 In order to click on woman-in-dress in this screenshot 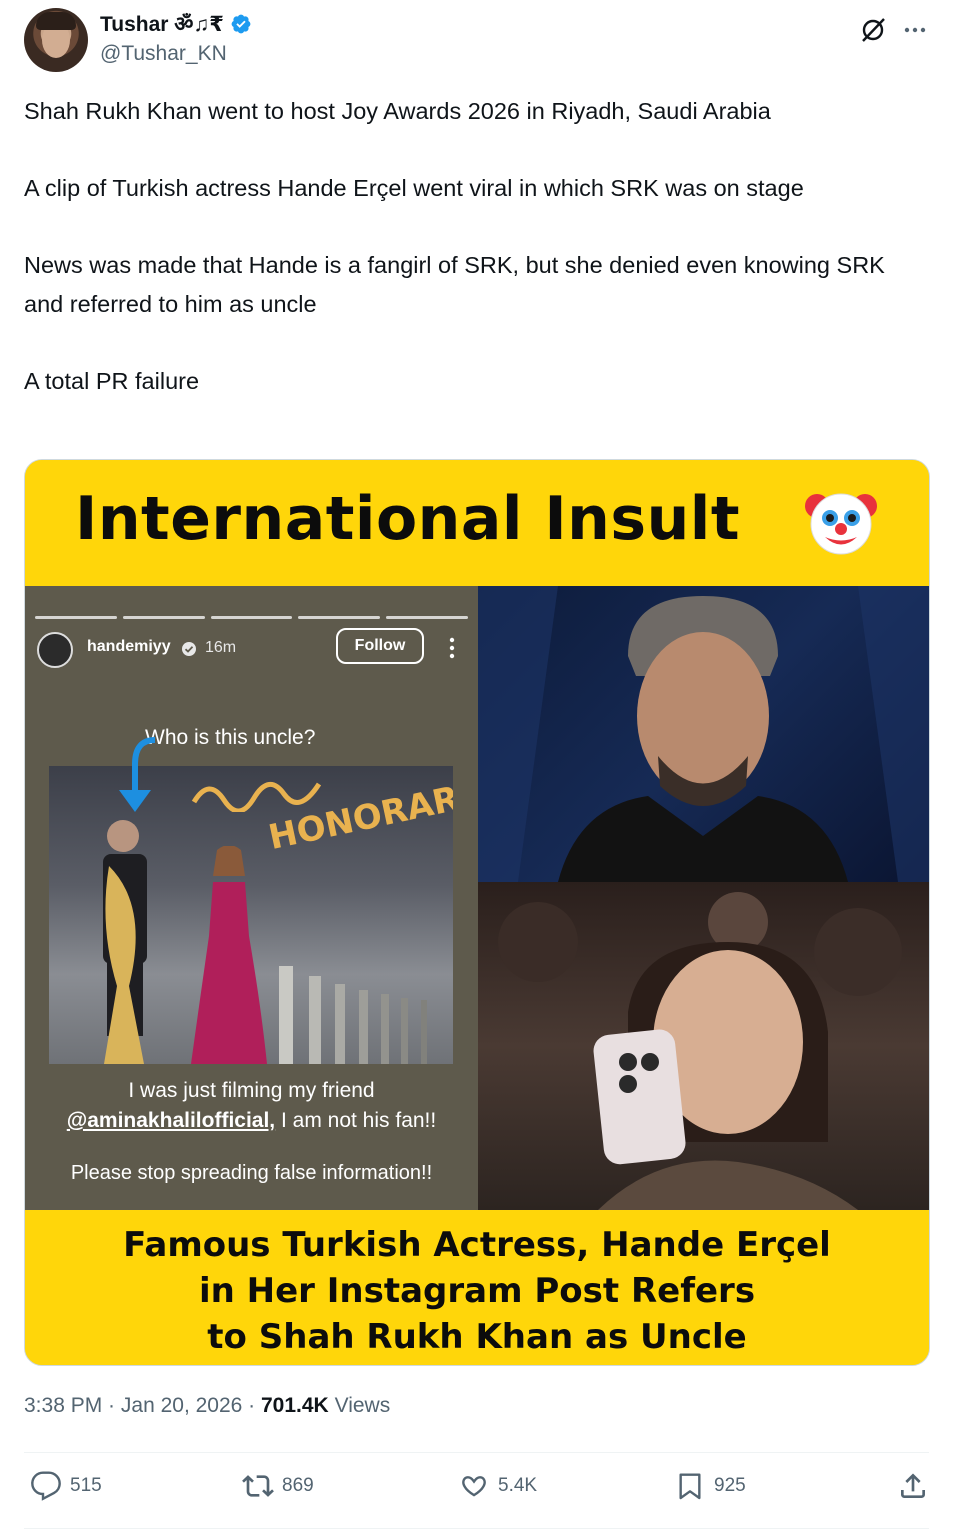, I will do `click(229, 955)`.